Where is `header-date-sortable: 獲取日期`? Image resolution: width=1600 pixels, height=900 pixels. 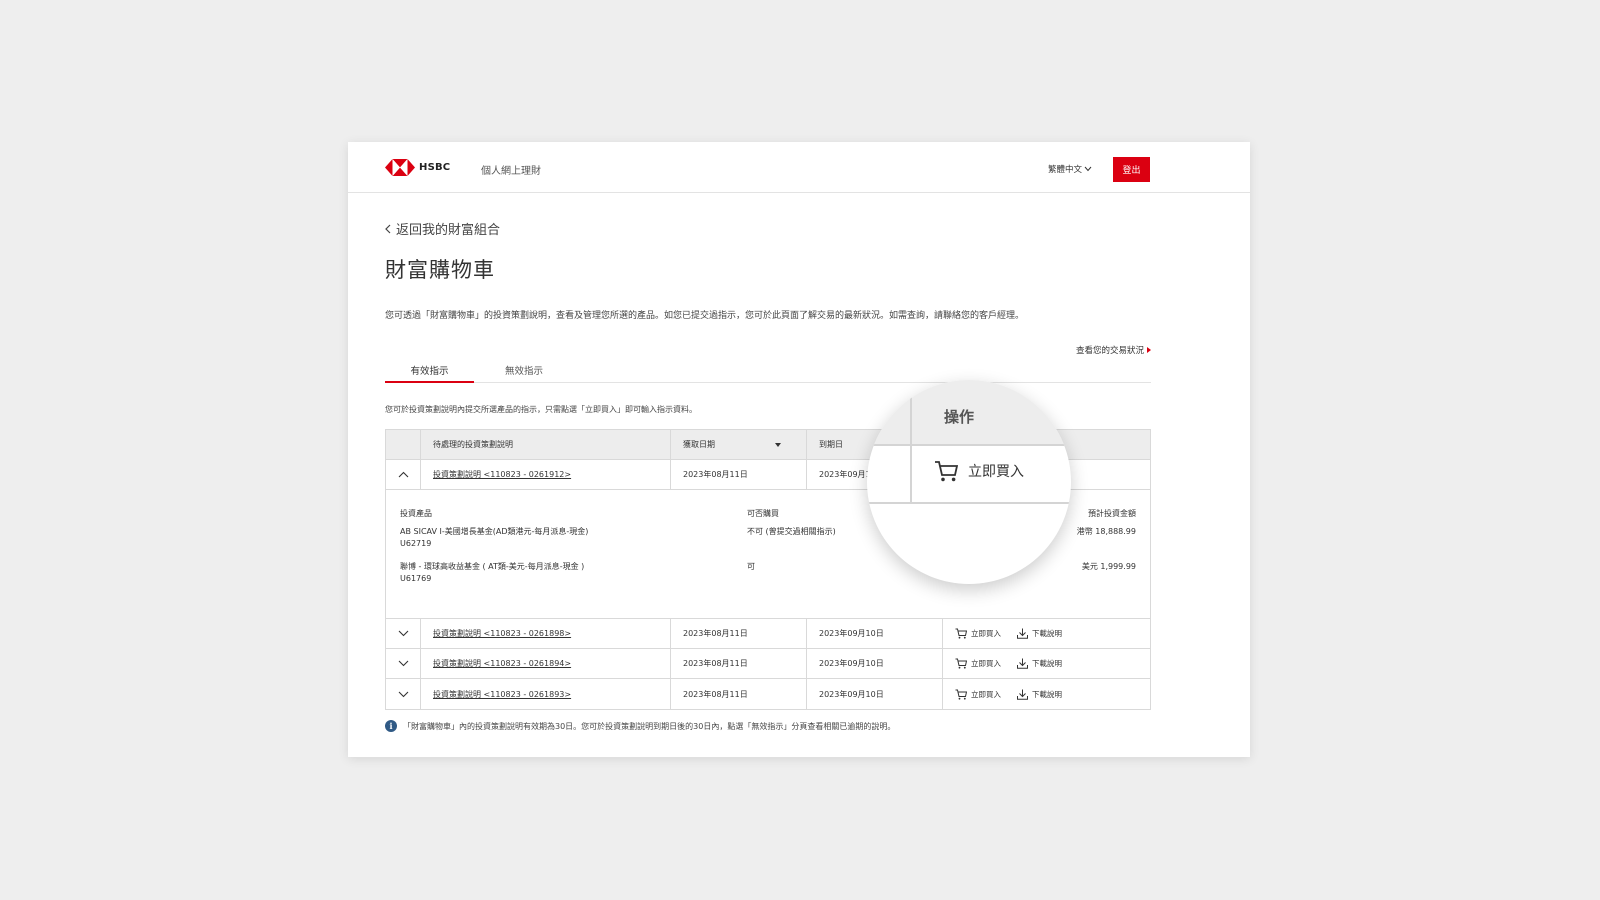 header-date-sortable: 獲取日期 is located at coordinates (739, 444).